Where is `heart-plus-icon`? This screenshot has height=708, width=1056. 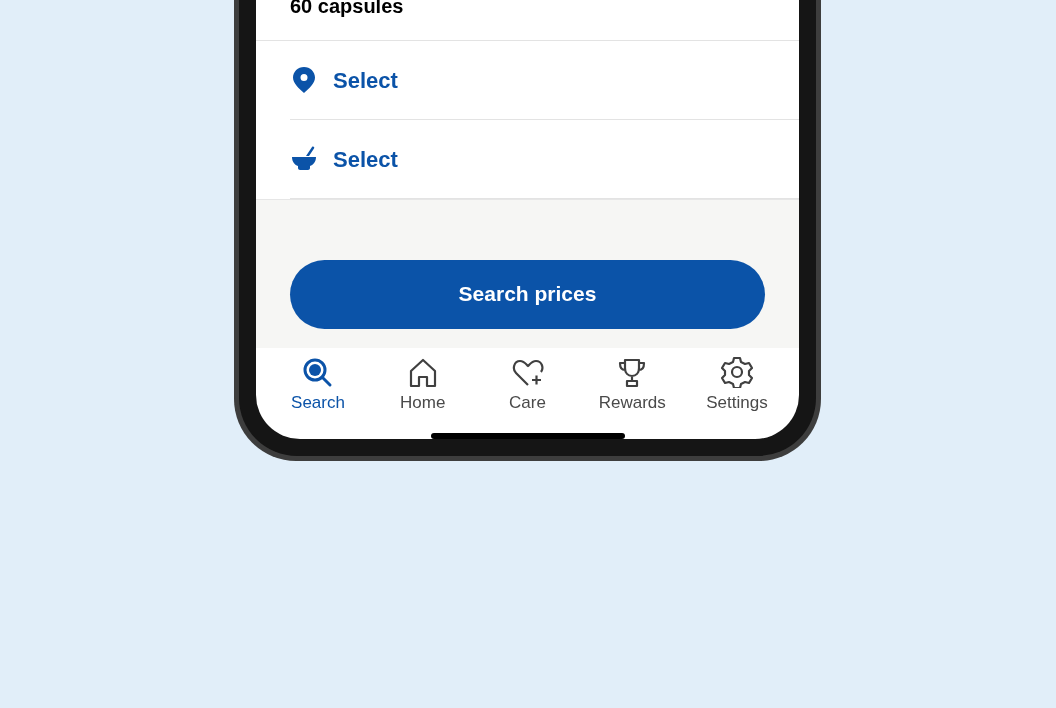
heart-plus-icon is located at coordinates (527, 373).